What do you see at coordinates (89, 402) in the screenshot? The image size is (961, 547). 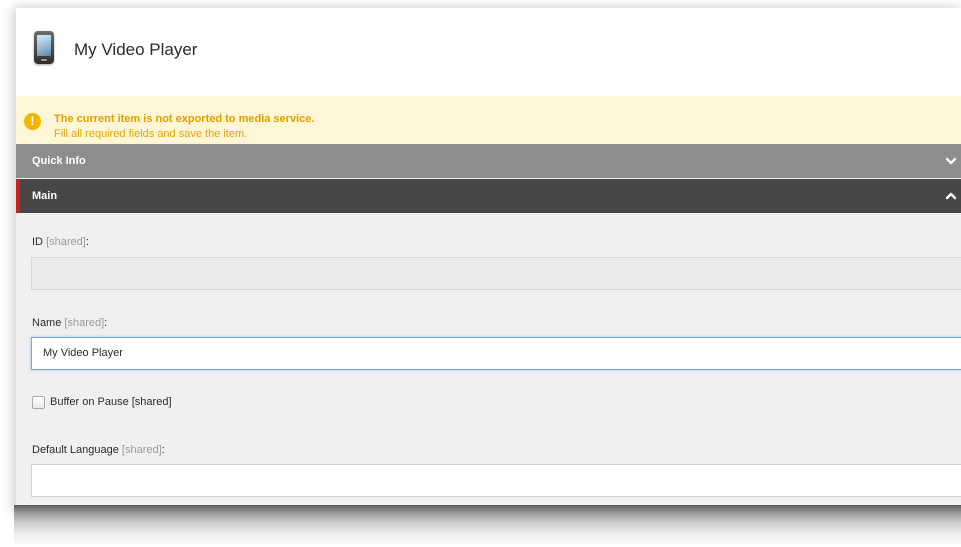 I see `buffer-label-text: Buffer on Pause` at bounding box center [89, 402].